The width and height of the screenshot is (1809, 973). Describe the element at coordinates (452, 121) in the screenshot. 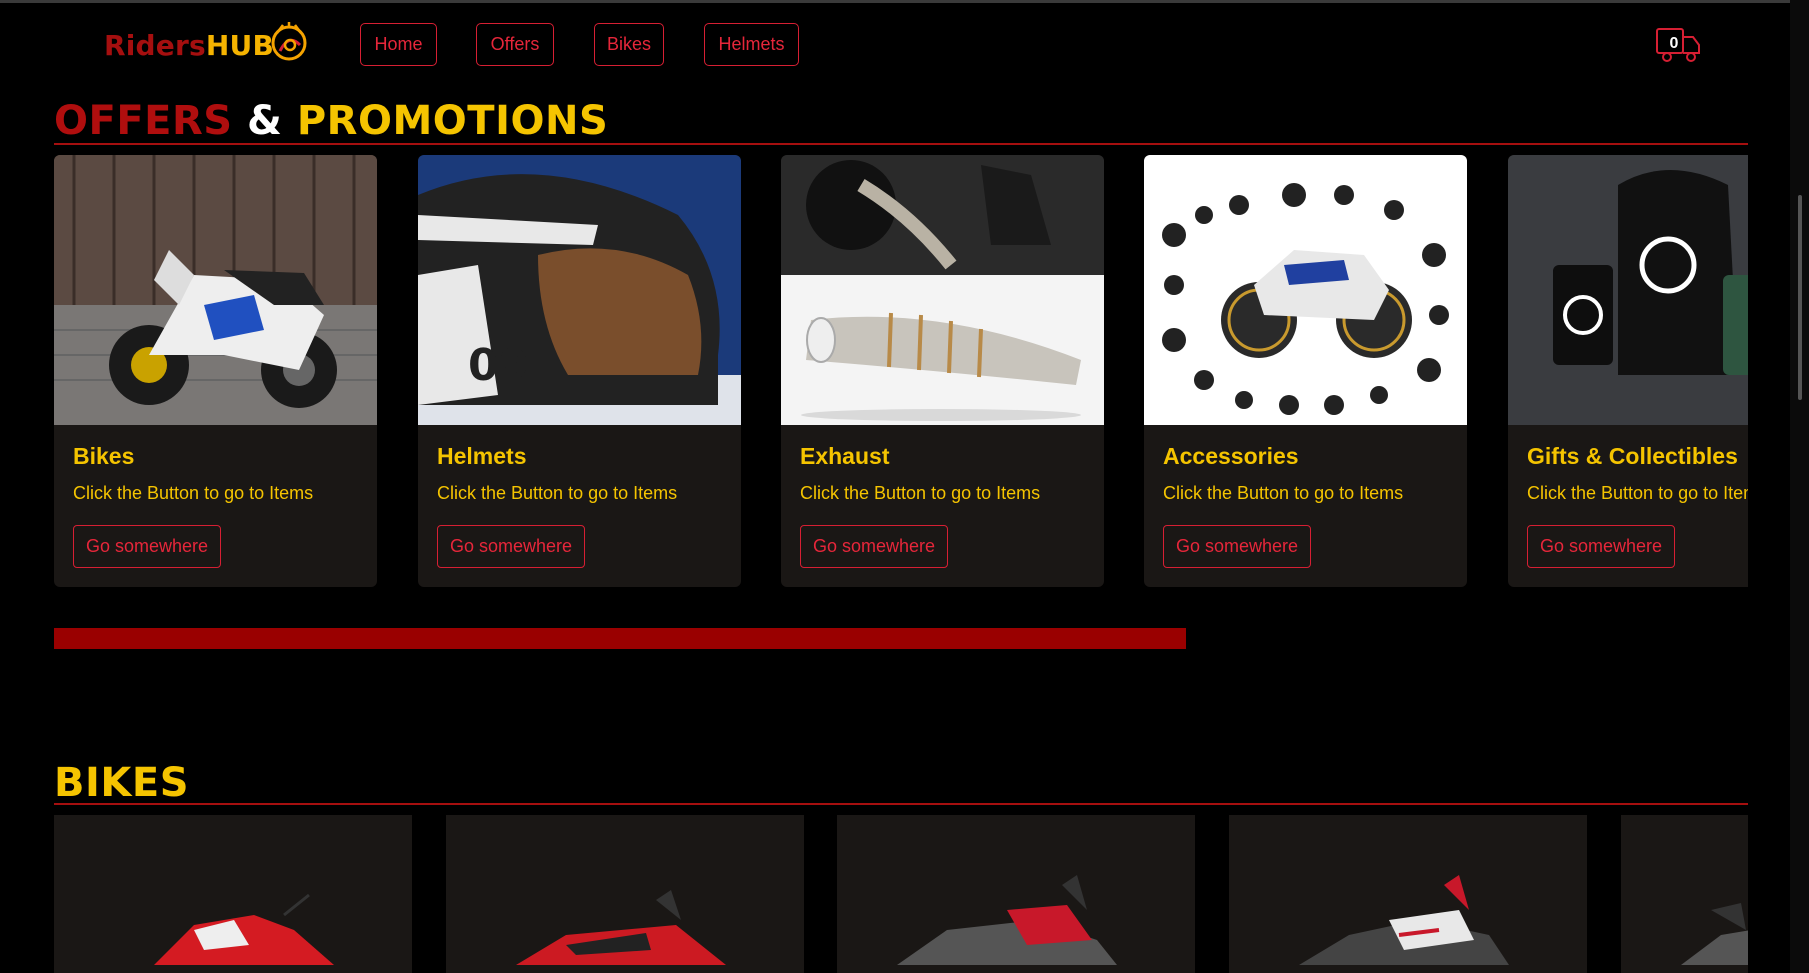

I see `heading-word-promotions: PROMOTIONS` at that location.